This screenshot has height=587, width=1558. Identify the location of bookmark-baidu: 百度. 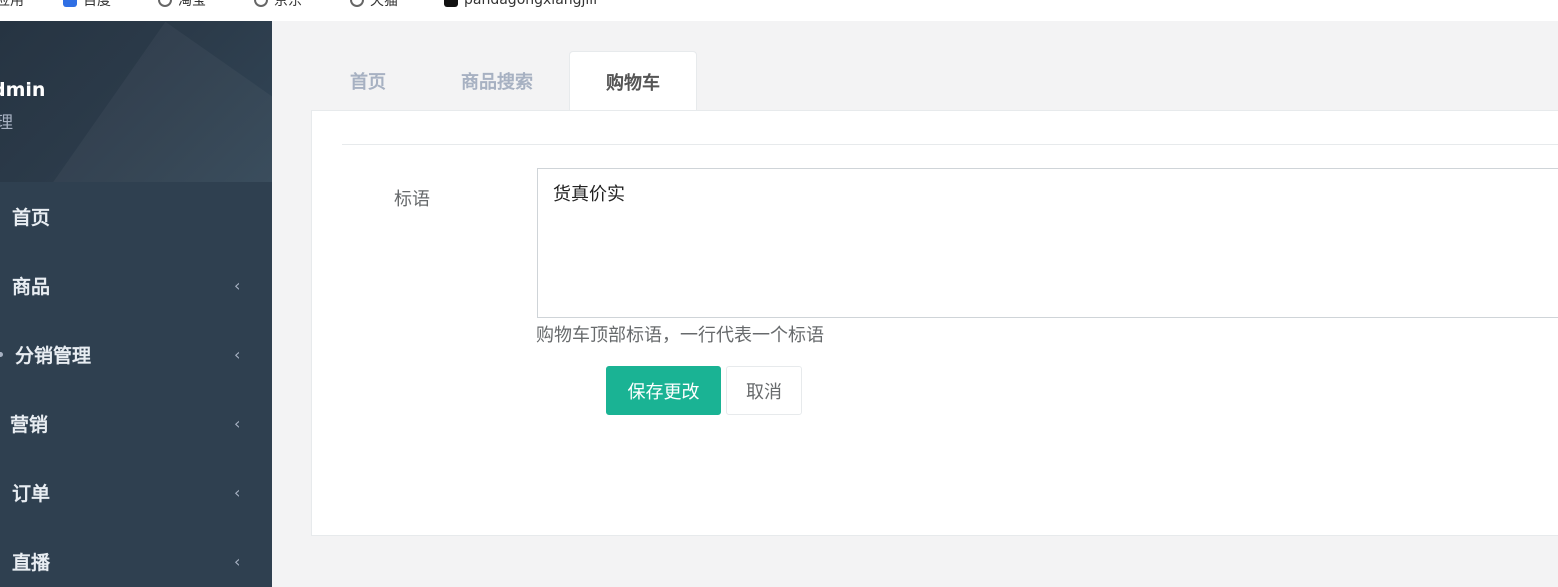
(87, 4).